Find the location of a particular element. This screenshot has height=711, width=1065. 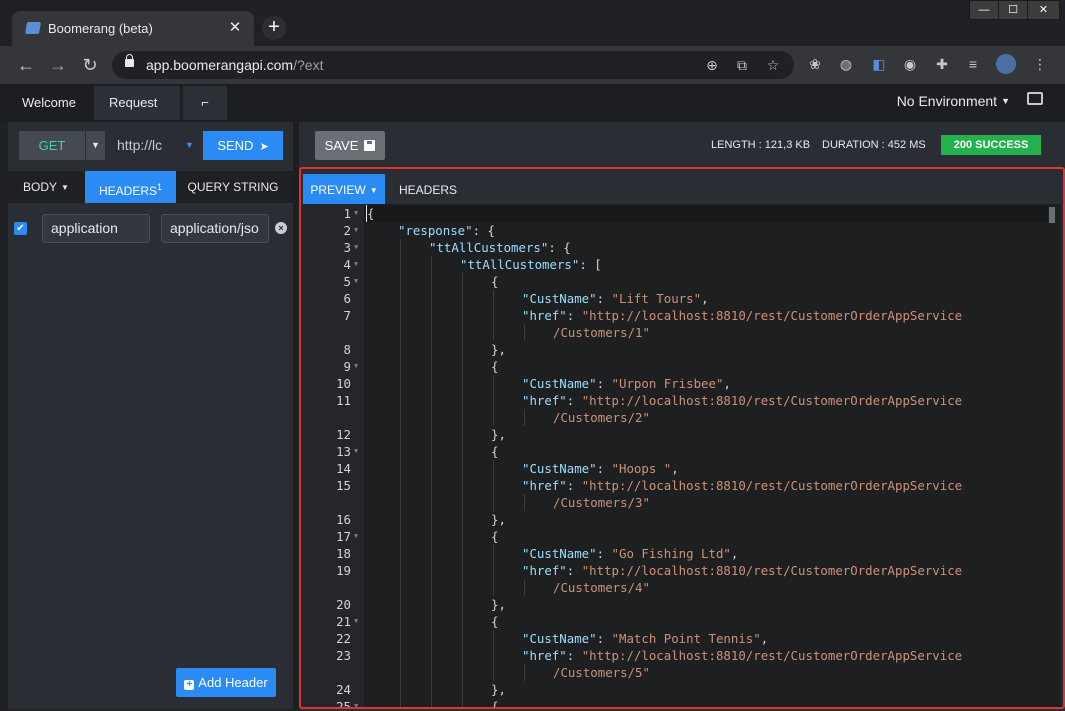

send-button: SEND ➤ is located at coordinates (243, 145).